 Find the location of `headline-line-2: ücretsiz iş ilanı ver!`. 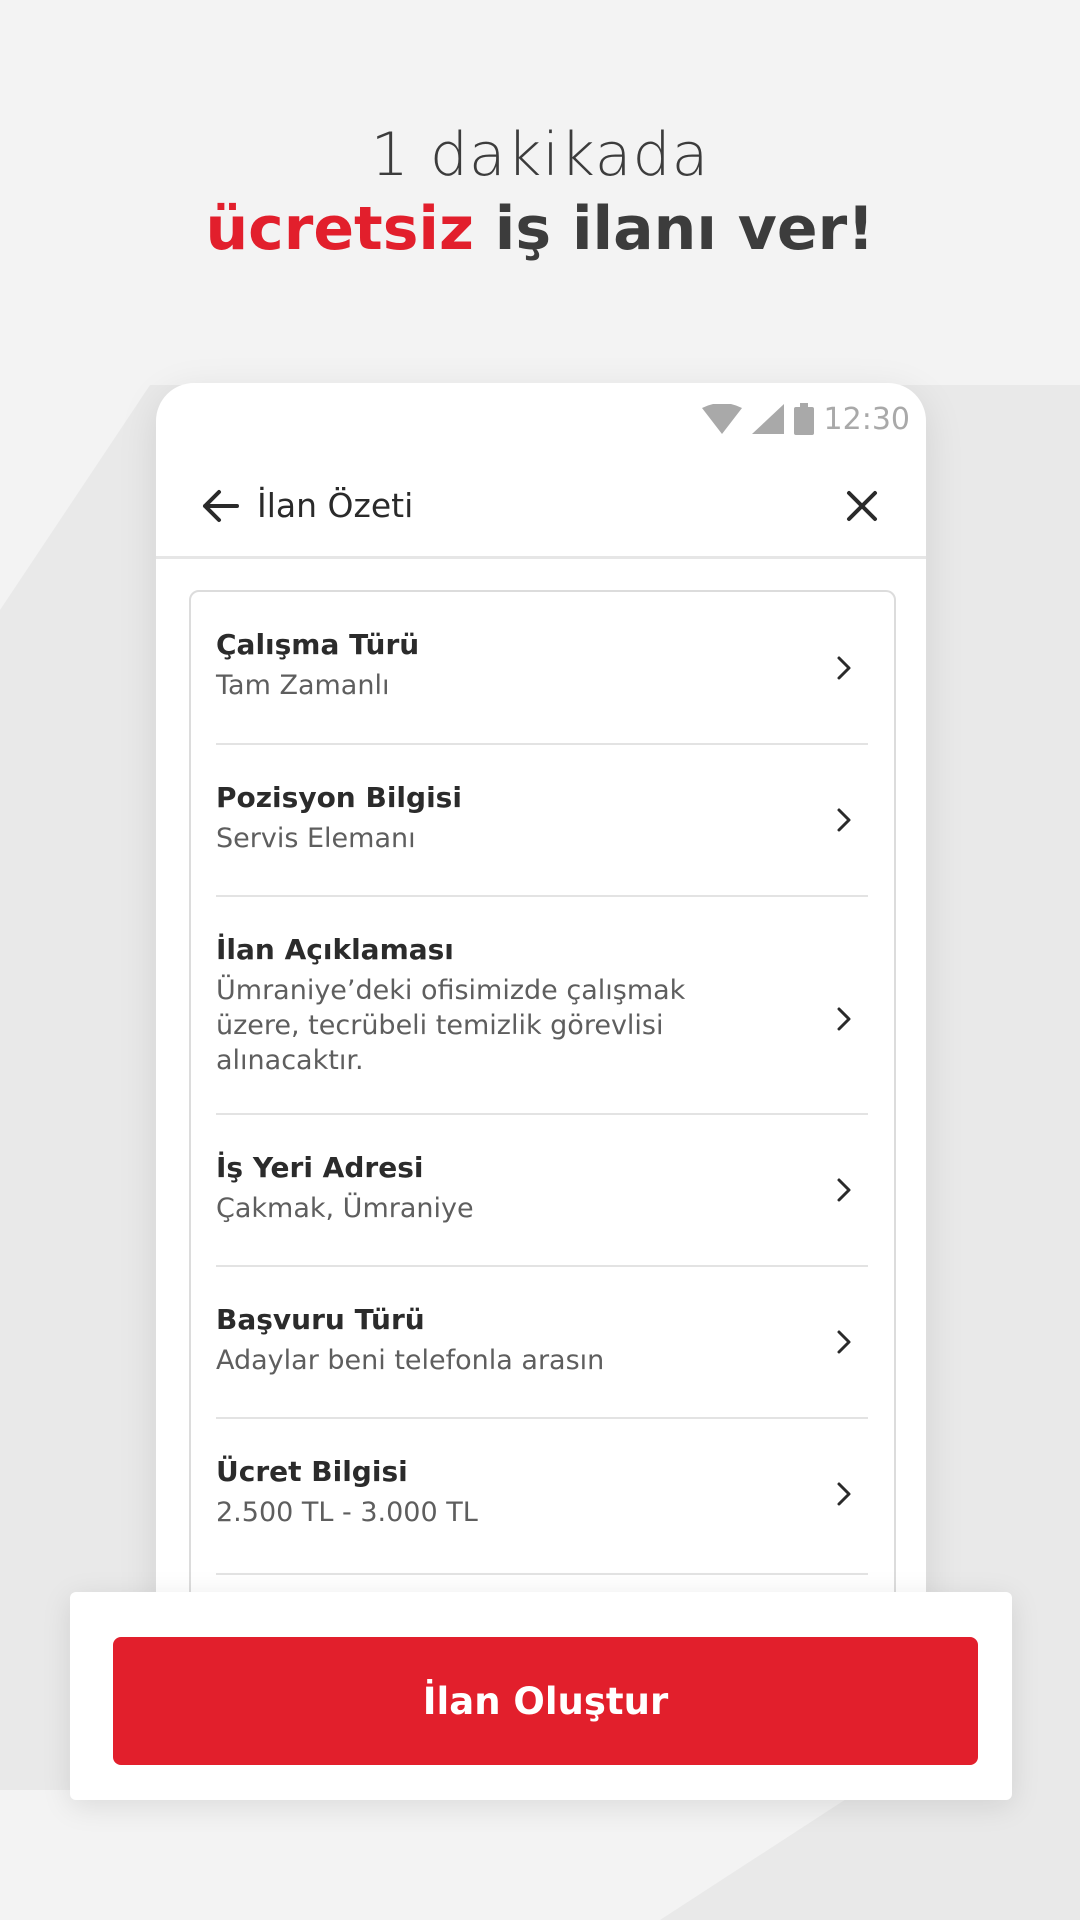

headline-line-2: ücretsiz iş ilanı ver! is located at coordinates (540, 229).